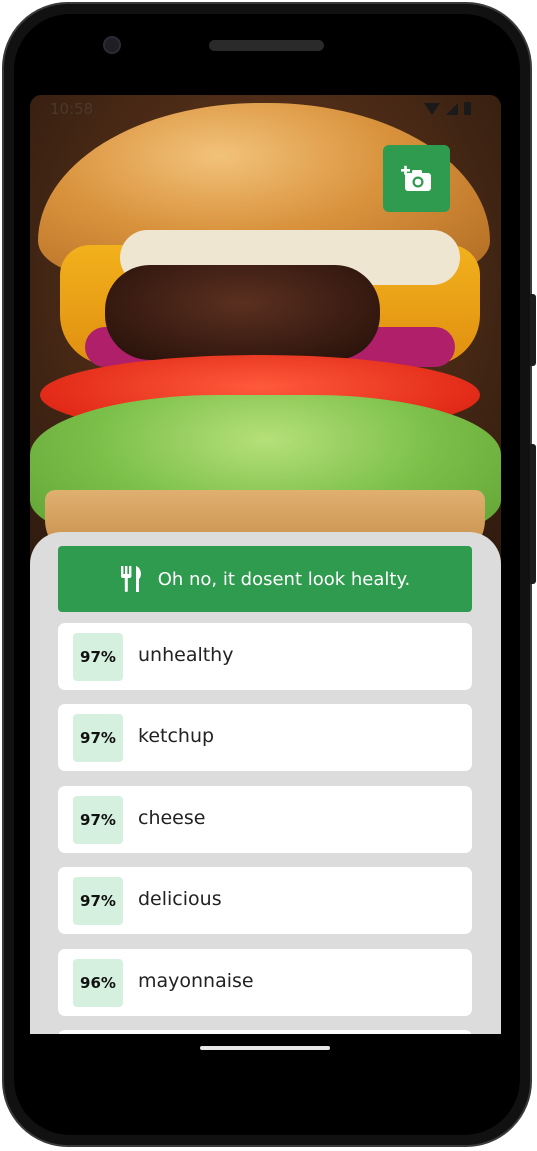  What do you see at coordinates (265, 900) in the screenshot?
I see `label-item: 97% delicious` at bounding box center [265, 900].